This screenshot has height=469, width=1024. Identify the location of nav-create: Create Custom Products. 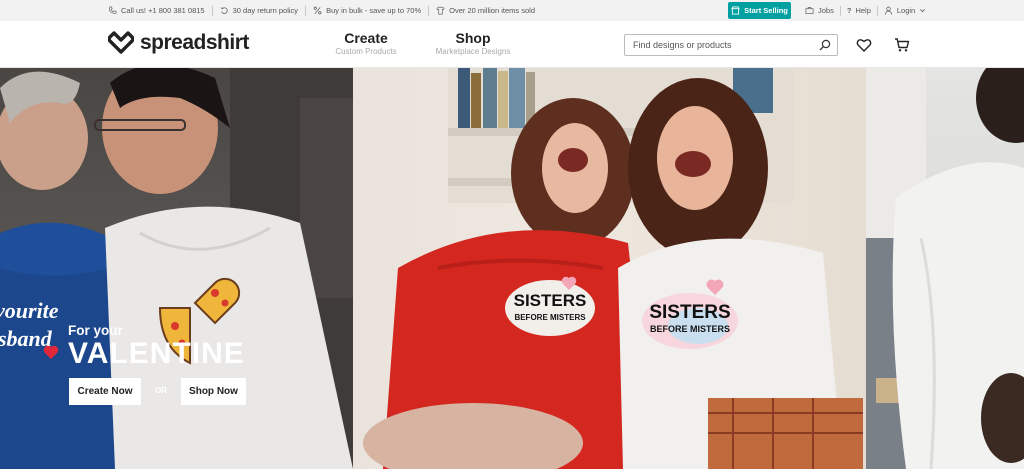
(366, 43).